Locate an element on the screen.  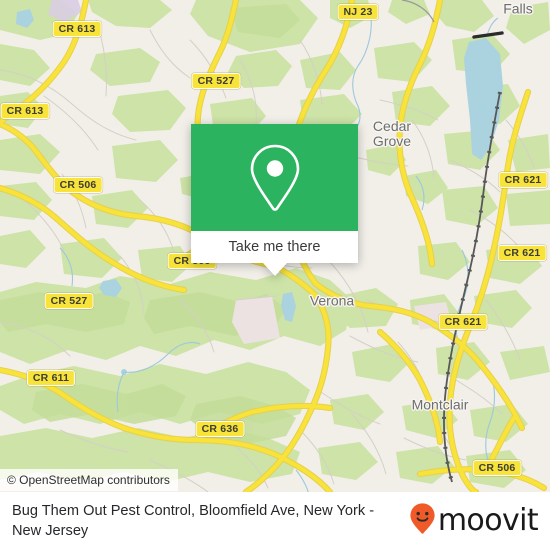
place-label: Cedar Grove is located at coordinates (392, 133).